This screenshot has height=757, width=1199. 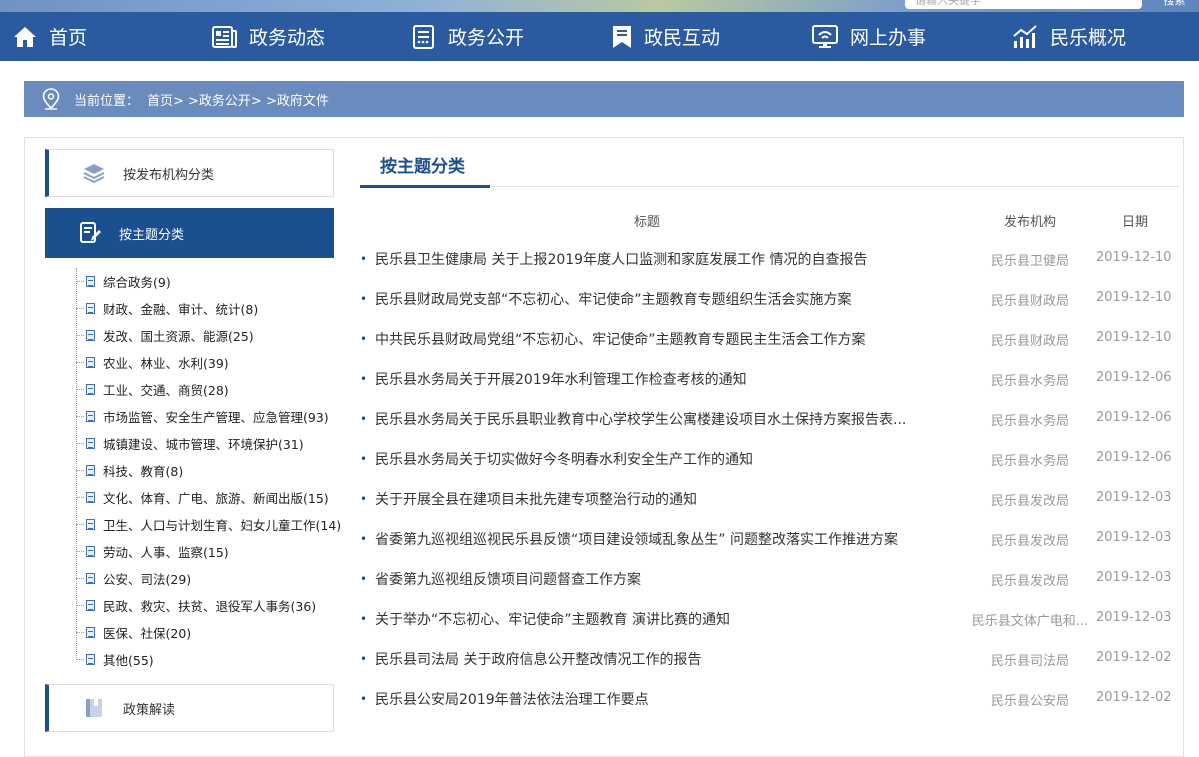 I want to click on document-title-link: 民乐县财政局党支部“不忘初心、牢记使命”主题教育专题组织生活会实施方案, so click(x=662, y=299).